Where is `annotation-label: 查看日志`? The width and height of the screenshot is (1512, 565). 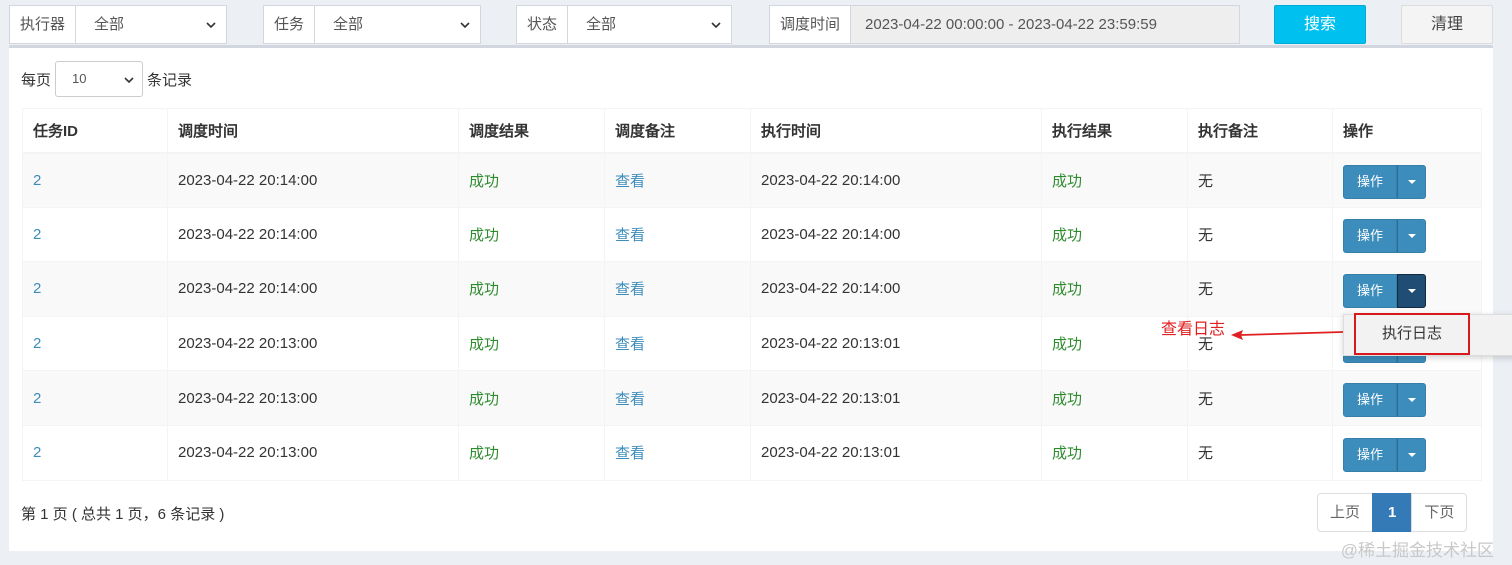 annotation-label: 查看日志 is located at coordinates (1193, 329).